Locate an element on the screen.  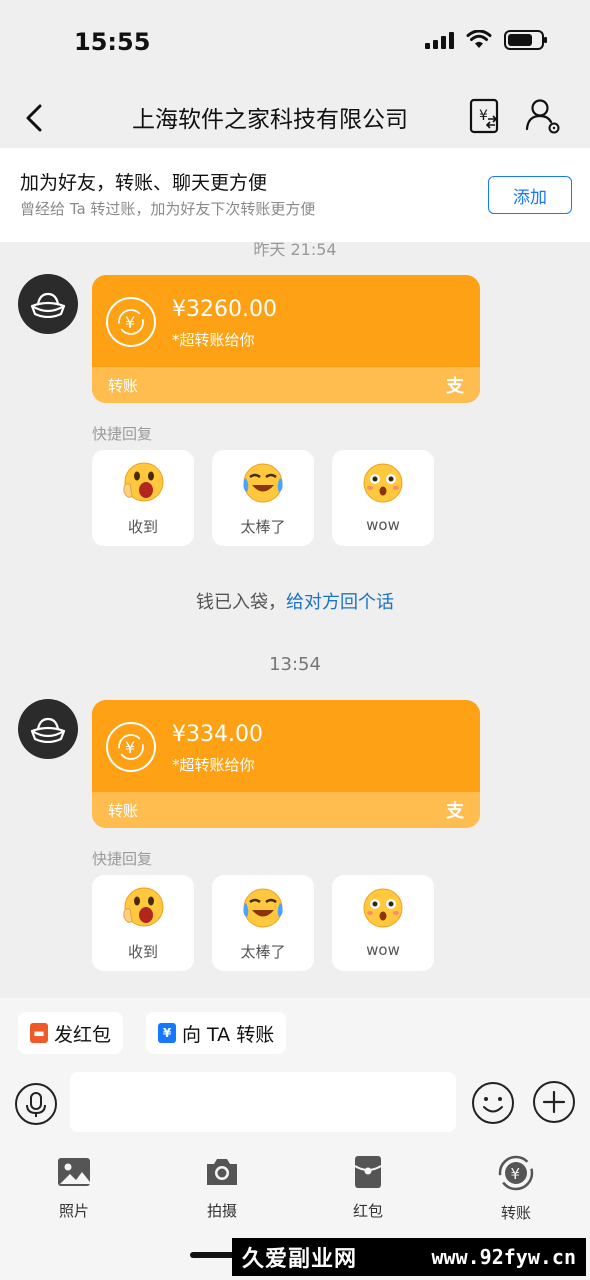
transfer-to-button: ¥ 向 TA 转账 is located at coordinates (216, 1033).